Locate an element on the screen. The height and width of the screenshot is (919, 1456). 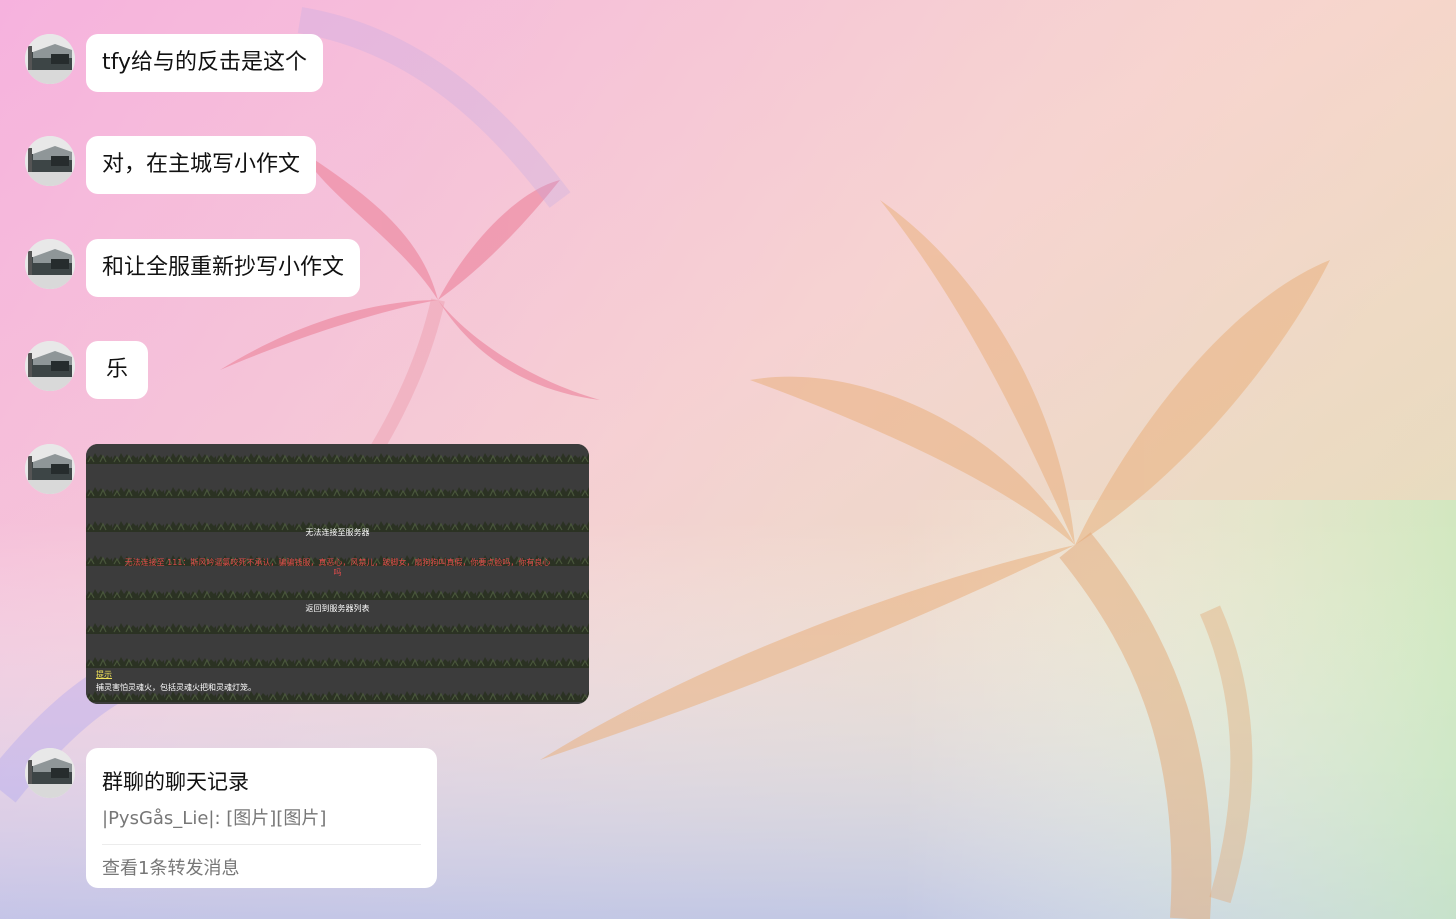
forward-divider is located at coordinates (261, 844).